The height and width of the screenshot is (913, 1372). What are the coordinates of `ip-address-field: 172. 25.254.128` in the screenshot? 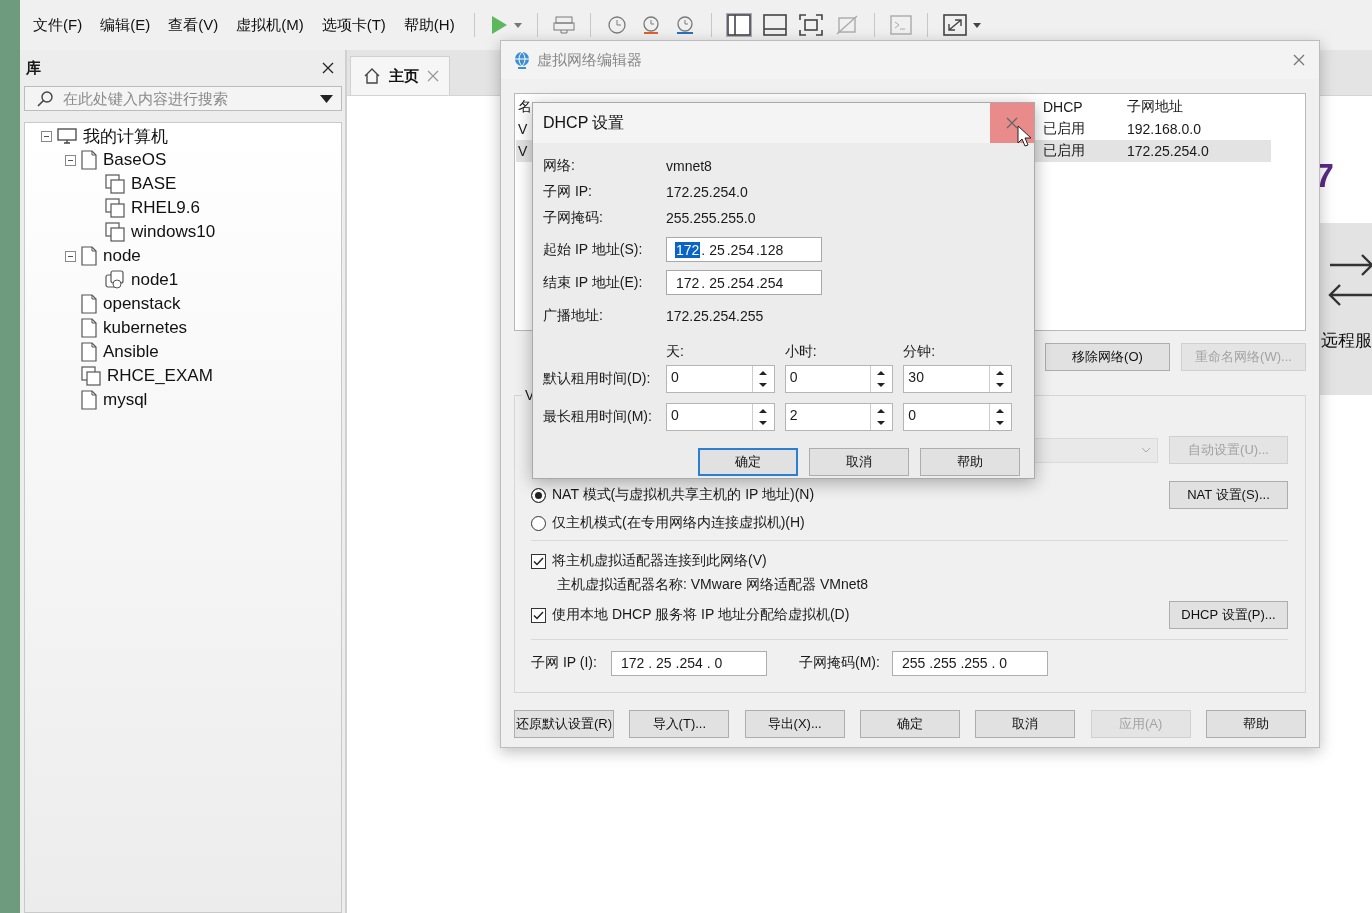 It's located at (744, 249).